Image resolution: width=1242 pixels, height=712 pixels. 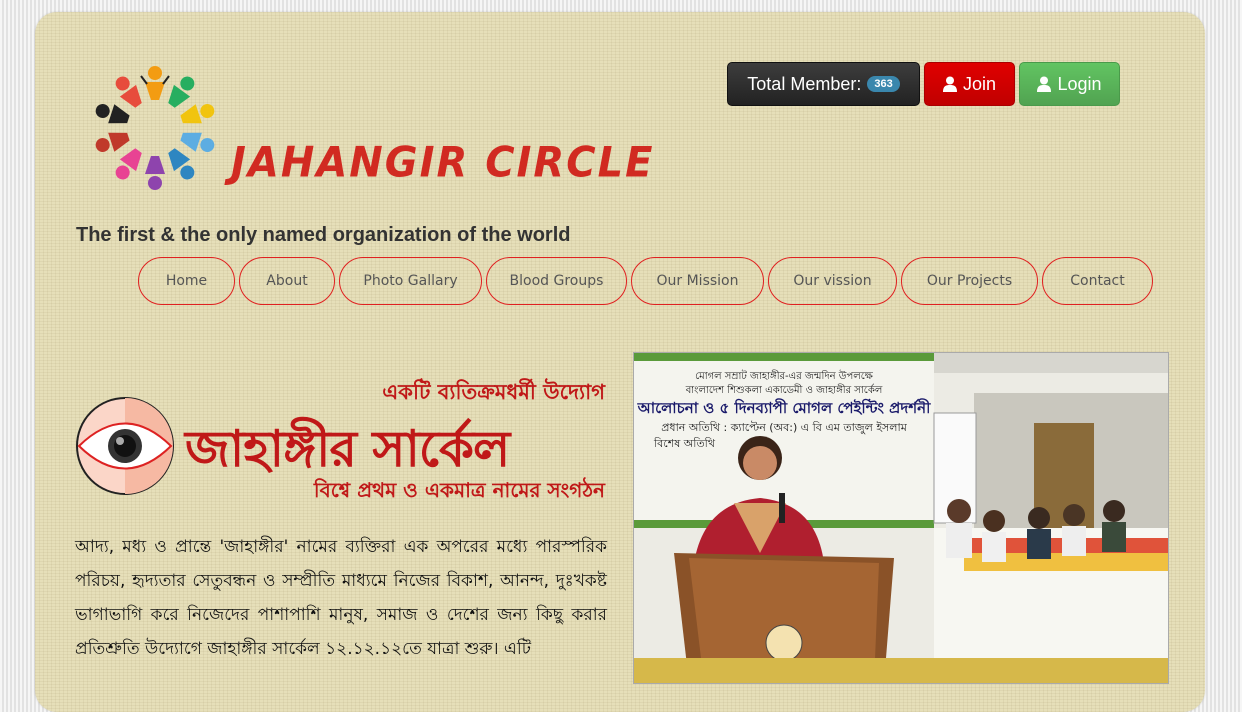 I want to click on jahangir-circle-logo, so click(x=155, y=128).